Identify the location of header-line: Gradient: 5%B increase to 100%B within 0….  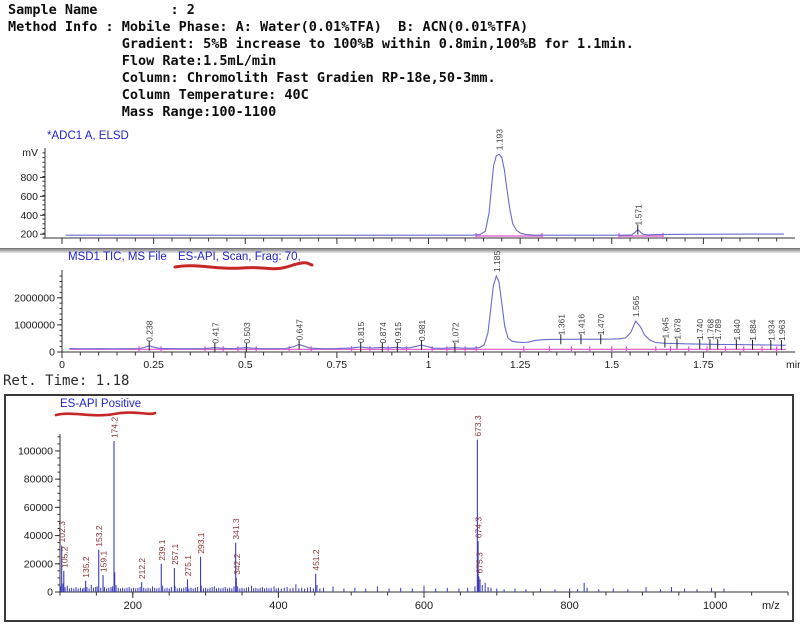
(321, 44).